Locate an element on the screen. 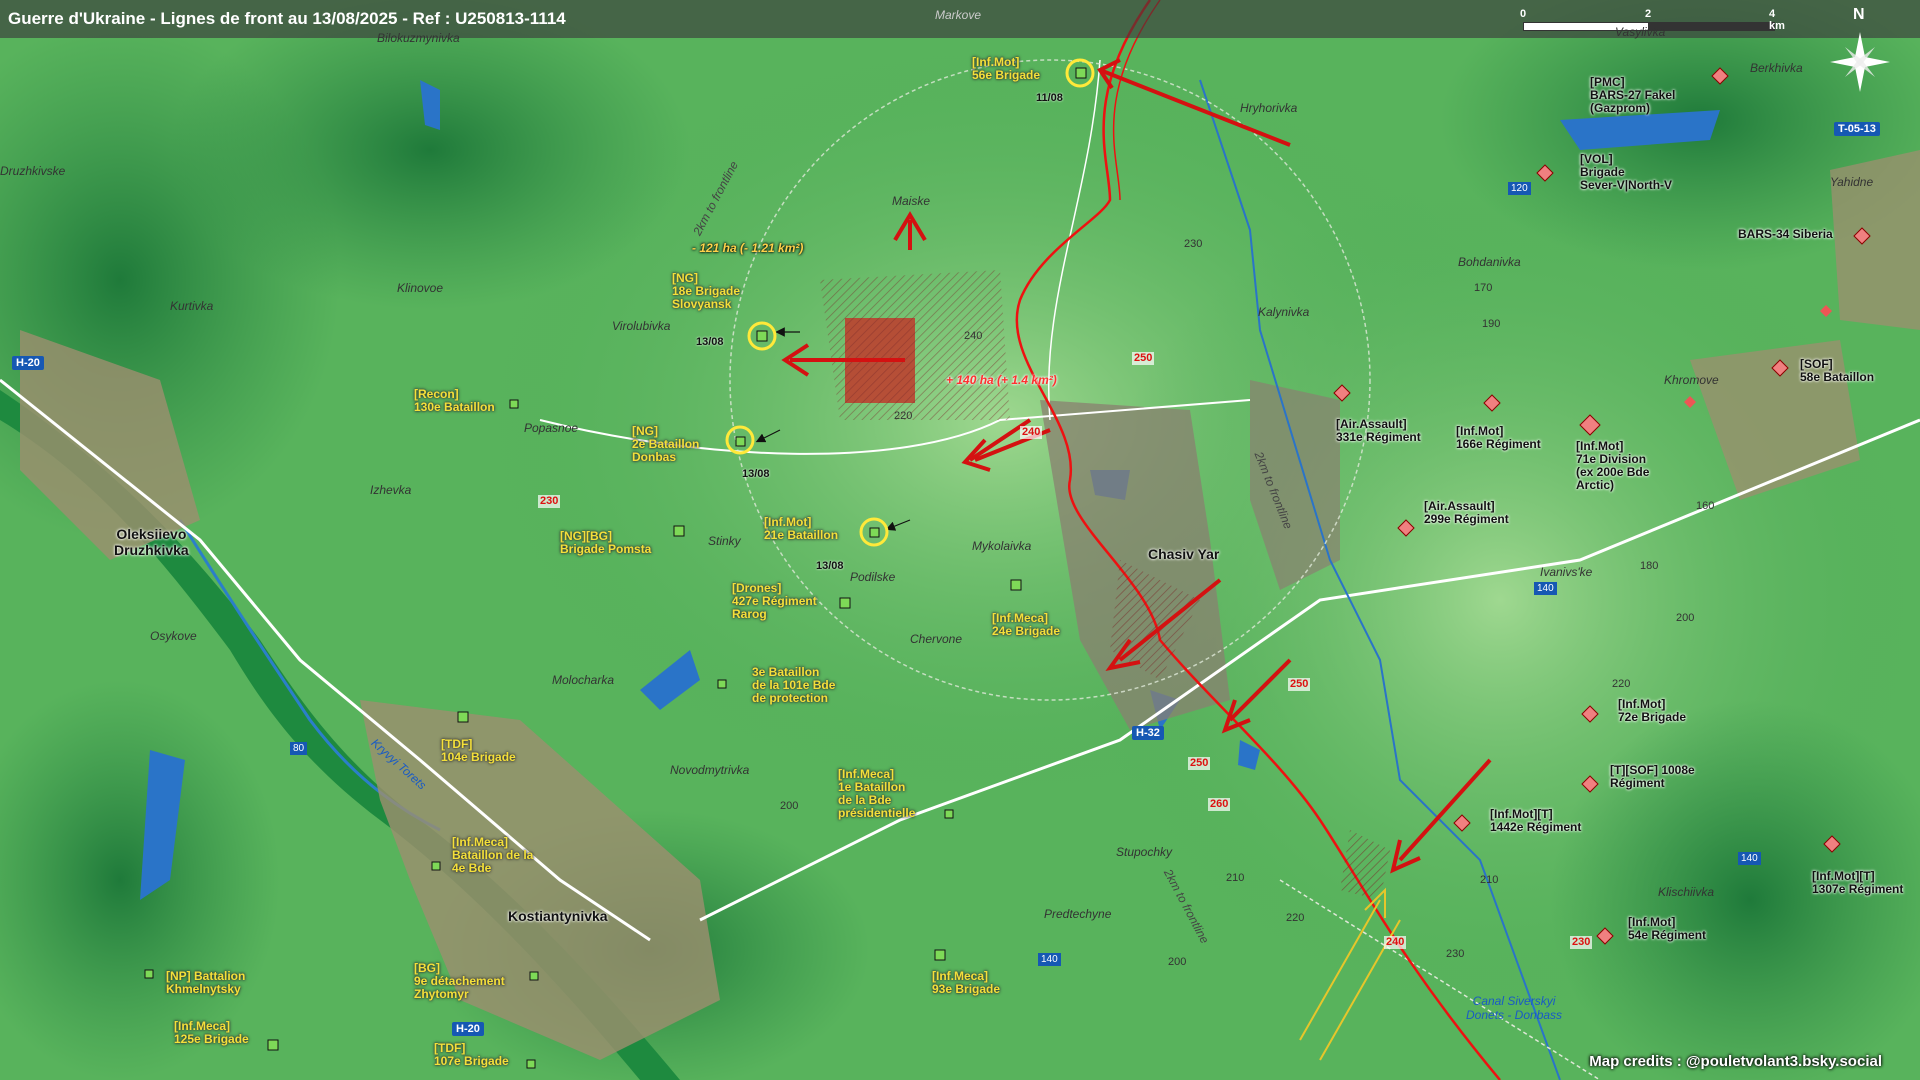 This screenshot has width=1920, height=1080. ru-unit-label: [Air.Assault] 299e Régiment is located at coordinates (1466, 513).